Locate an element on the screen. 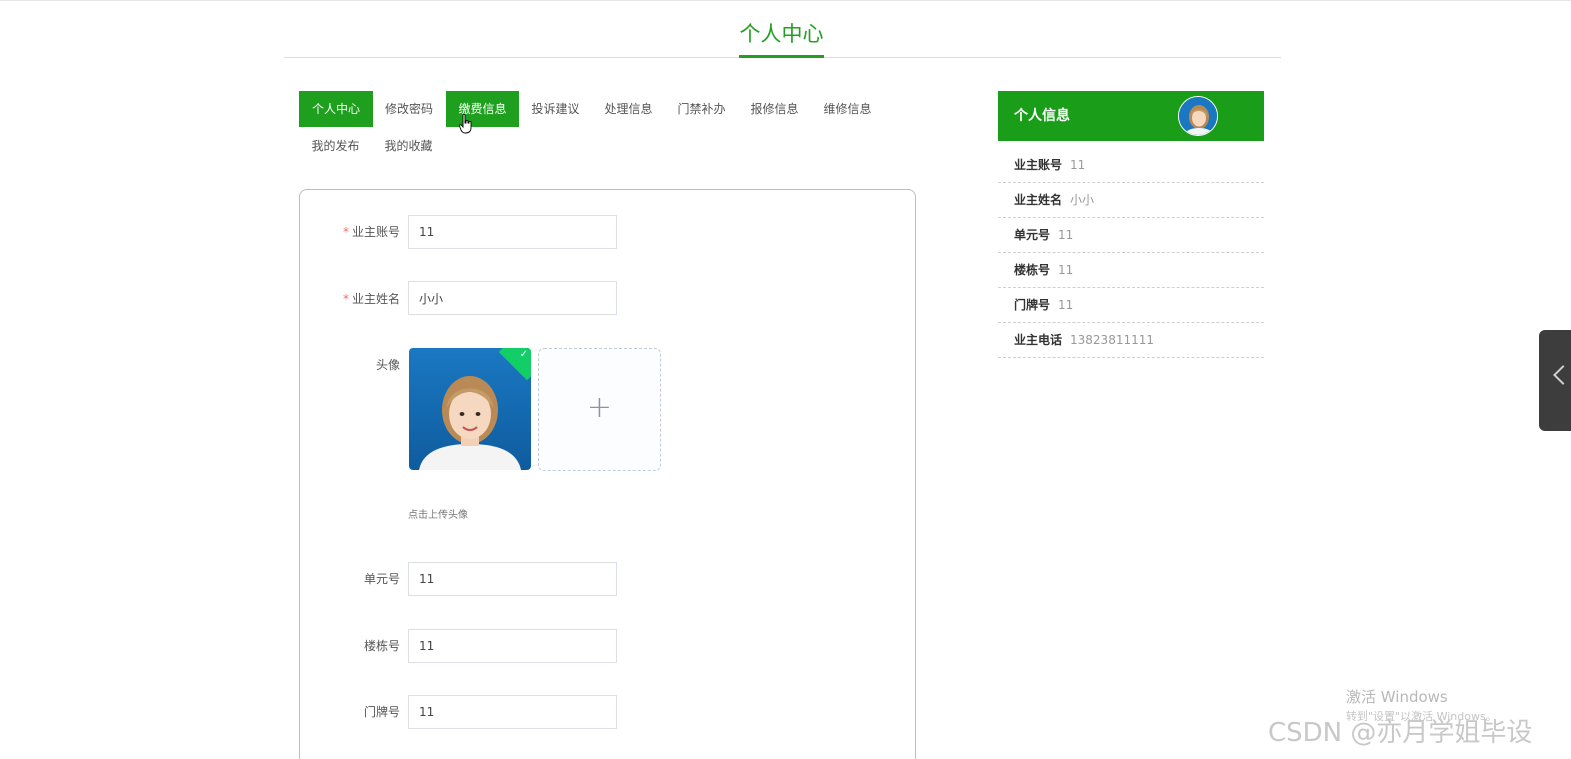  sidebar-title: 个人信息 is located at coordinates (1042, 116).